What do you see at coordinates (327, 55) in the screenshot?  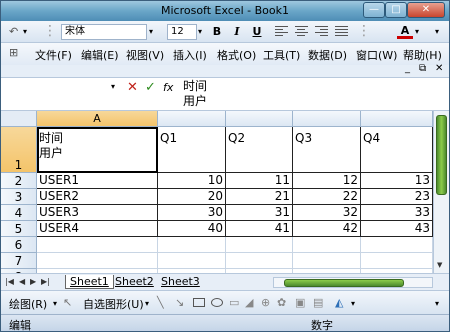 I see `menu-data: 数据(D)` at bounding box center [327, 55].